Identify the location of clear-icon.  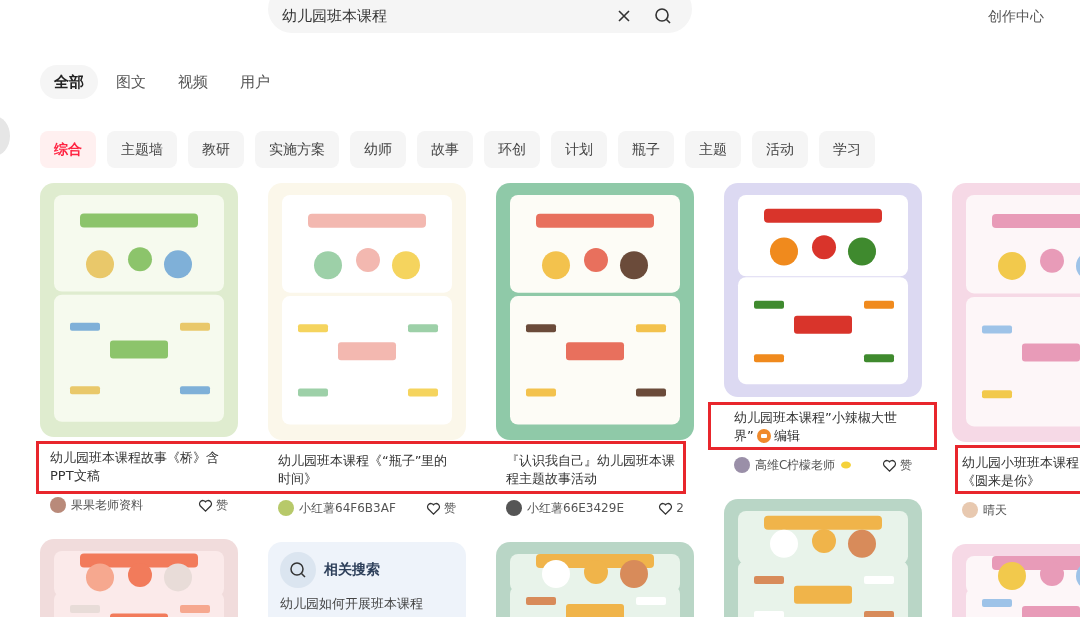
(624, 16).